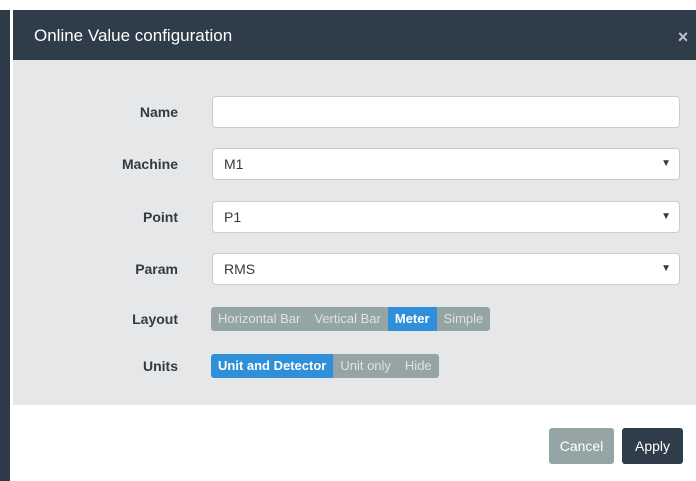 Image resolution: width=696 pixels, height=481 pixels. I want to click on backdrop-edge, so click(5, 240).